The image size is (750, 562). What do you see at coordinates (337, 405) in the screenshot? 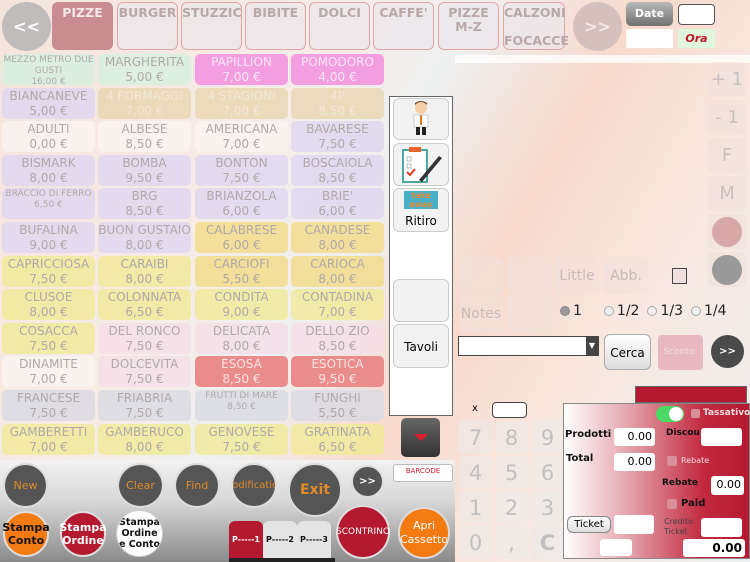
I see `product-button: FUNGHI 5,50 €` at bounding box center [337, 405].